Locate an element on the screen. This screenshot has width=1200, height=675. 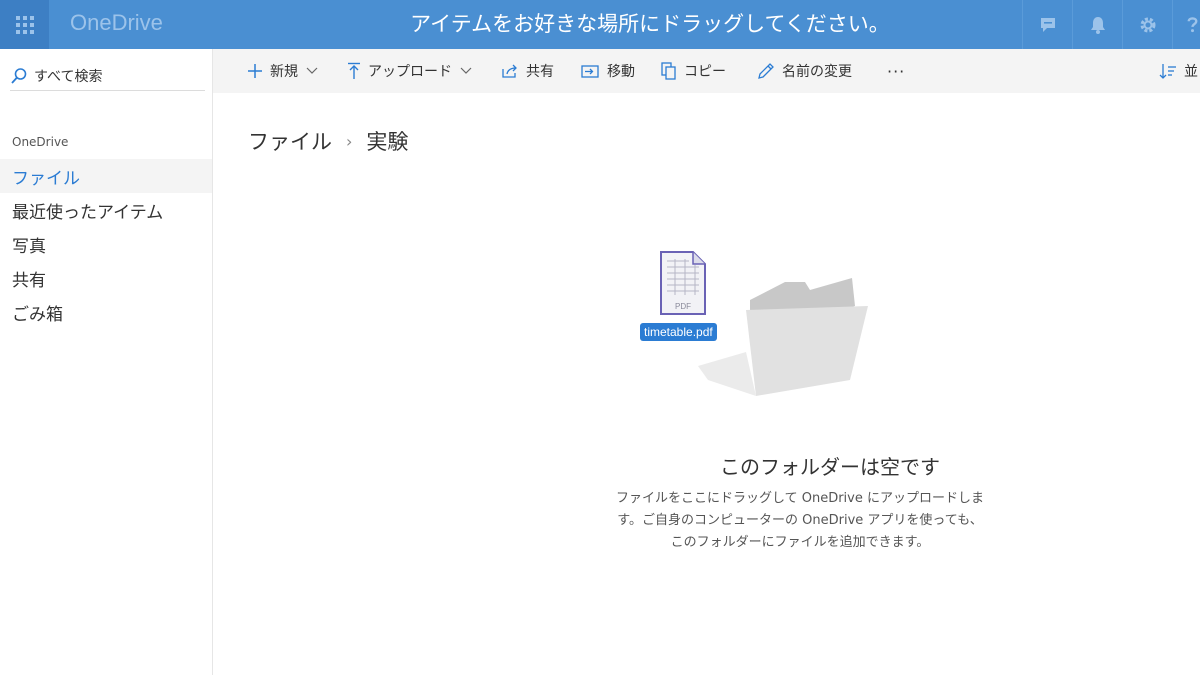
move-button: 移動 is located at coordinates (608, 71).